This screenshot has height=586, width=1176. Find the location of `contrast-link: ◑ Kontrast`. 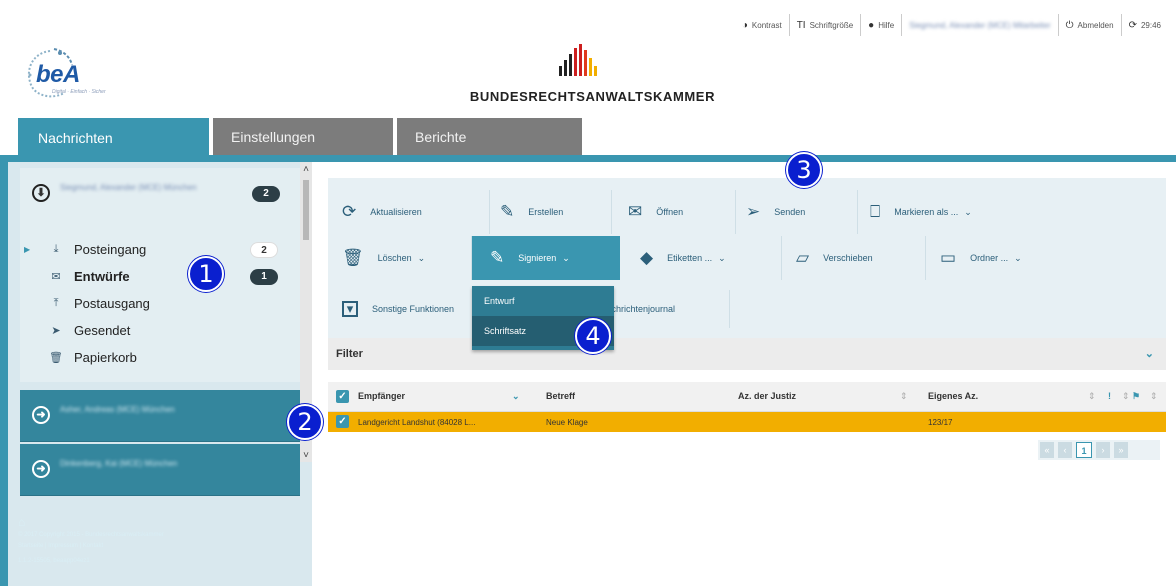

contrast-link: ◑ Kontrast is located at coordinates (762, 25).